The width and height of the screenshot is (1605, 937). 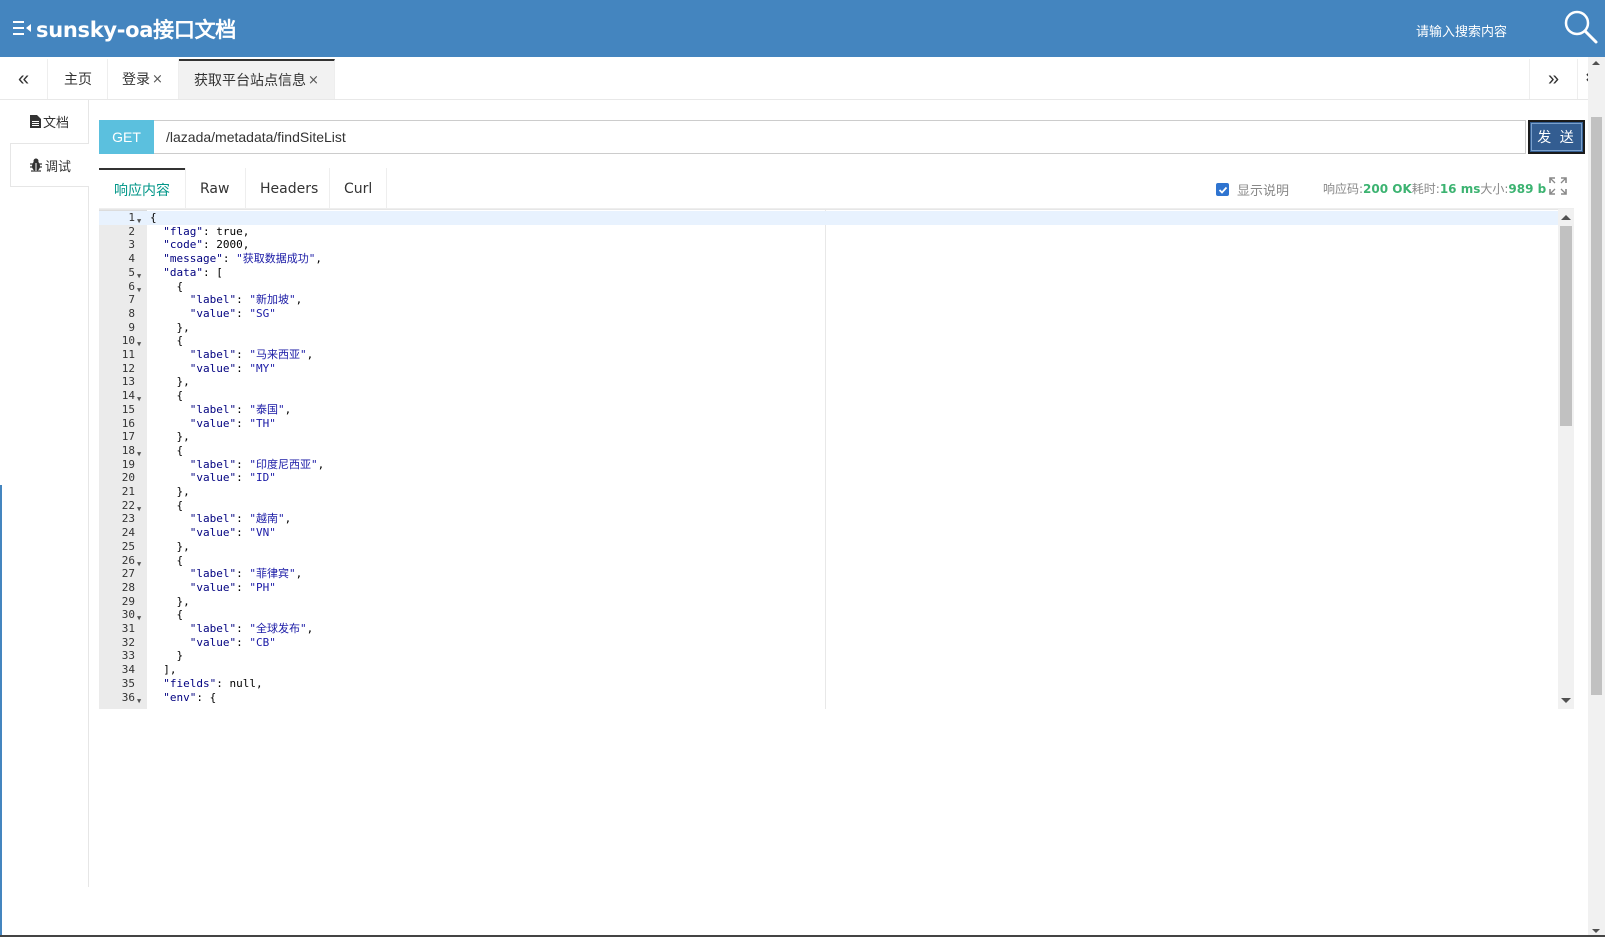 What do you see at coordinates (240, 519) in the screenshot?
I see `code-text: "label": "越南",` at bounding box center [240, 519].